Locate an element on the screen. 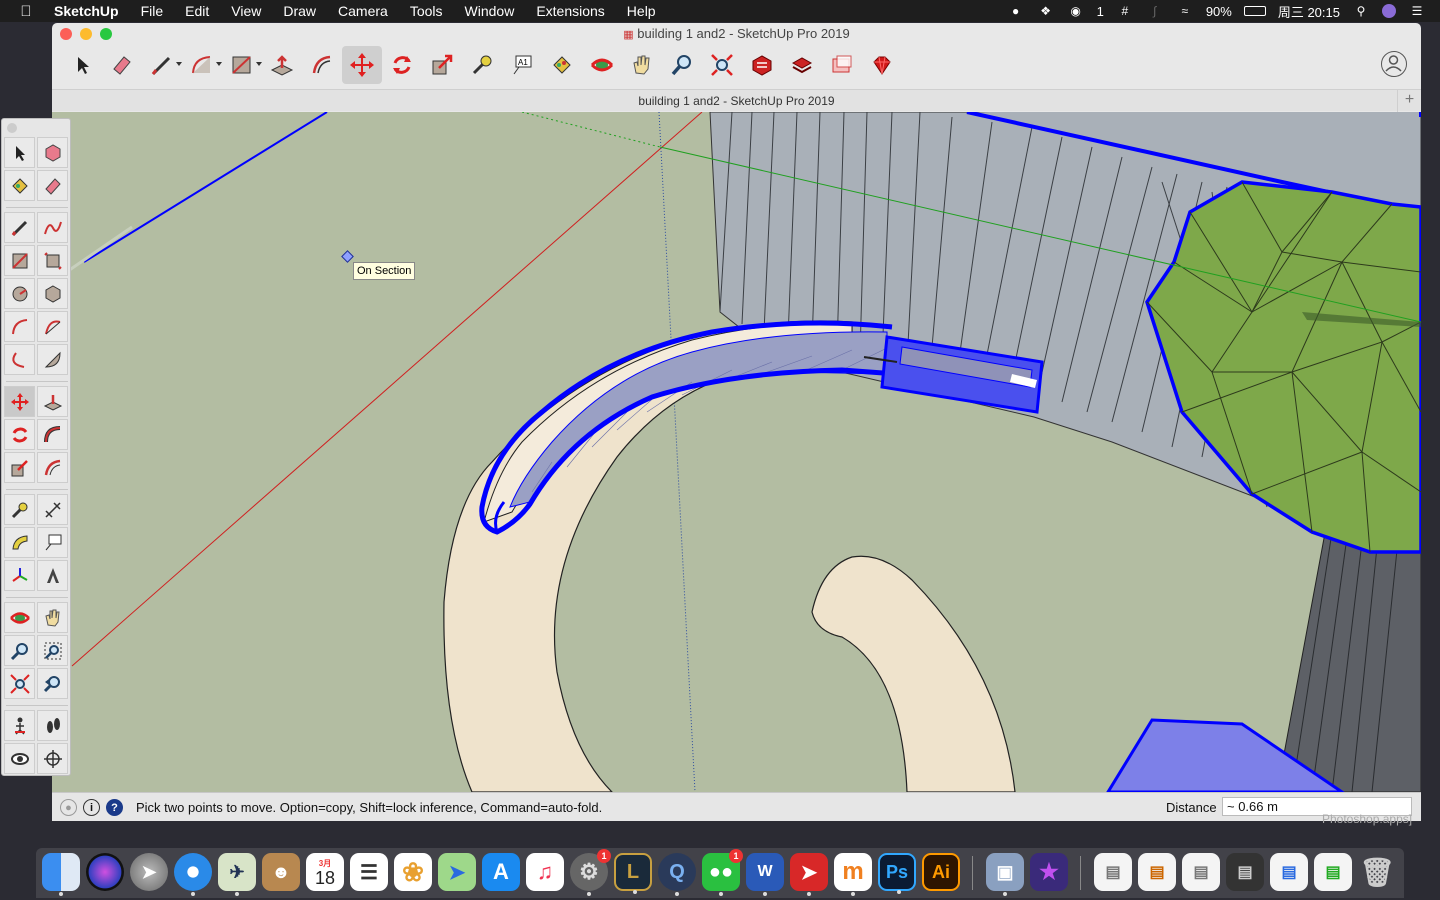 The height and width of the screenshot is (900, 1440). section-plane-edge is located at coordinates (205, 187).